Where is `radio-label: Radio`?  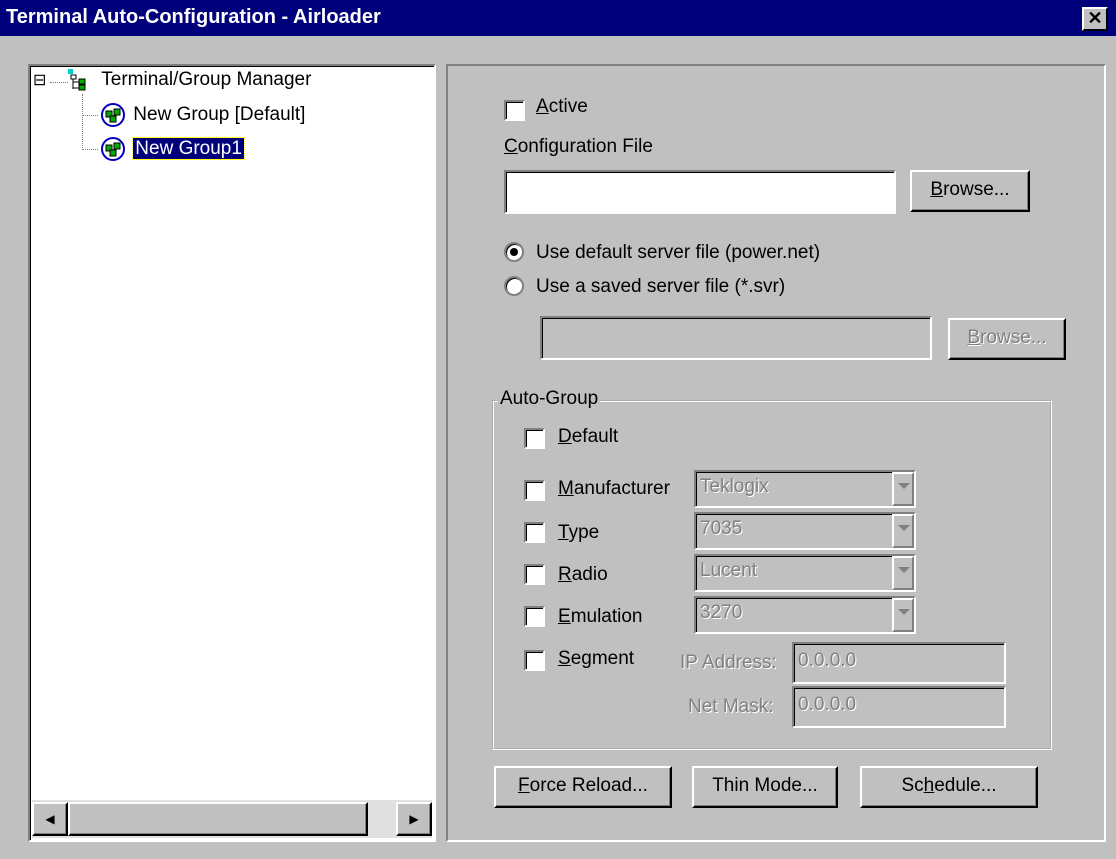
radio-label: Radio is located at coordinates (583, 575).